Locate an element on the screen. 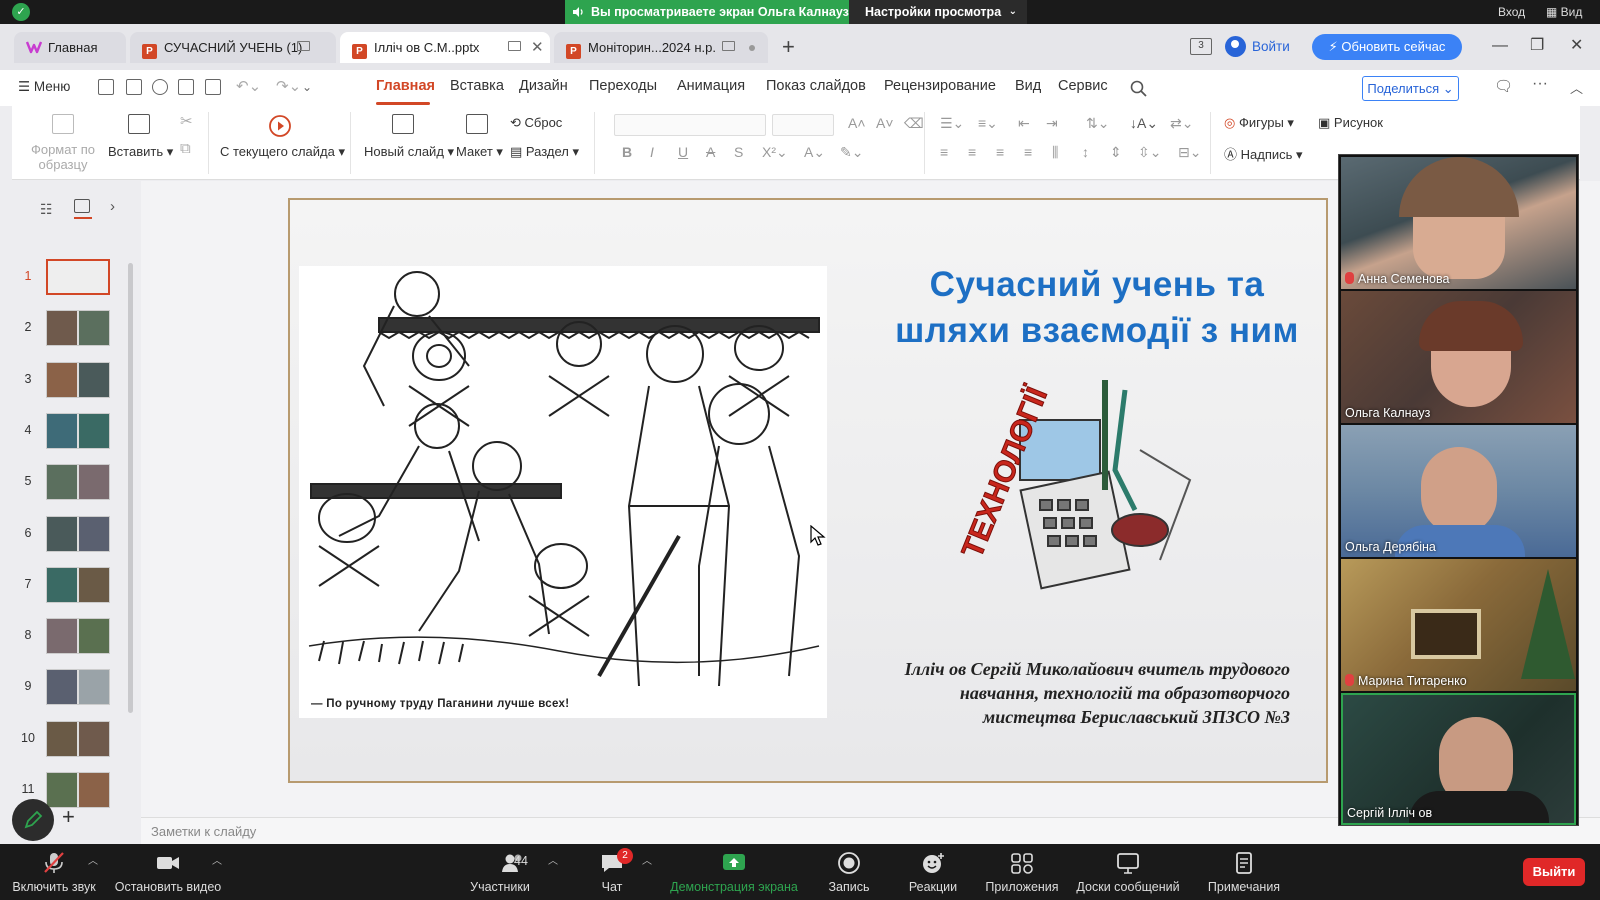 This screenshot has width=1600, height=900. textbox-button: Ⓐ Надпись ▾ is located at coordinates (1263, 153).